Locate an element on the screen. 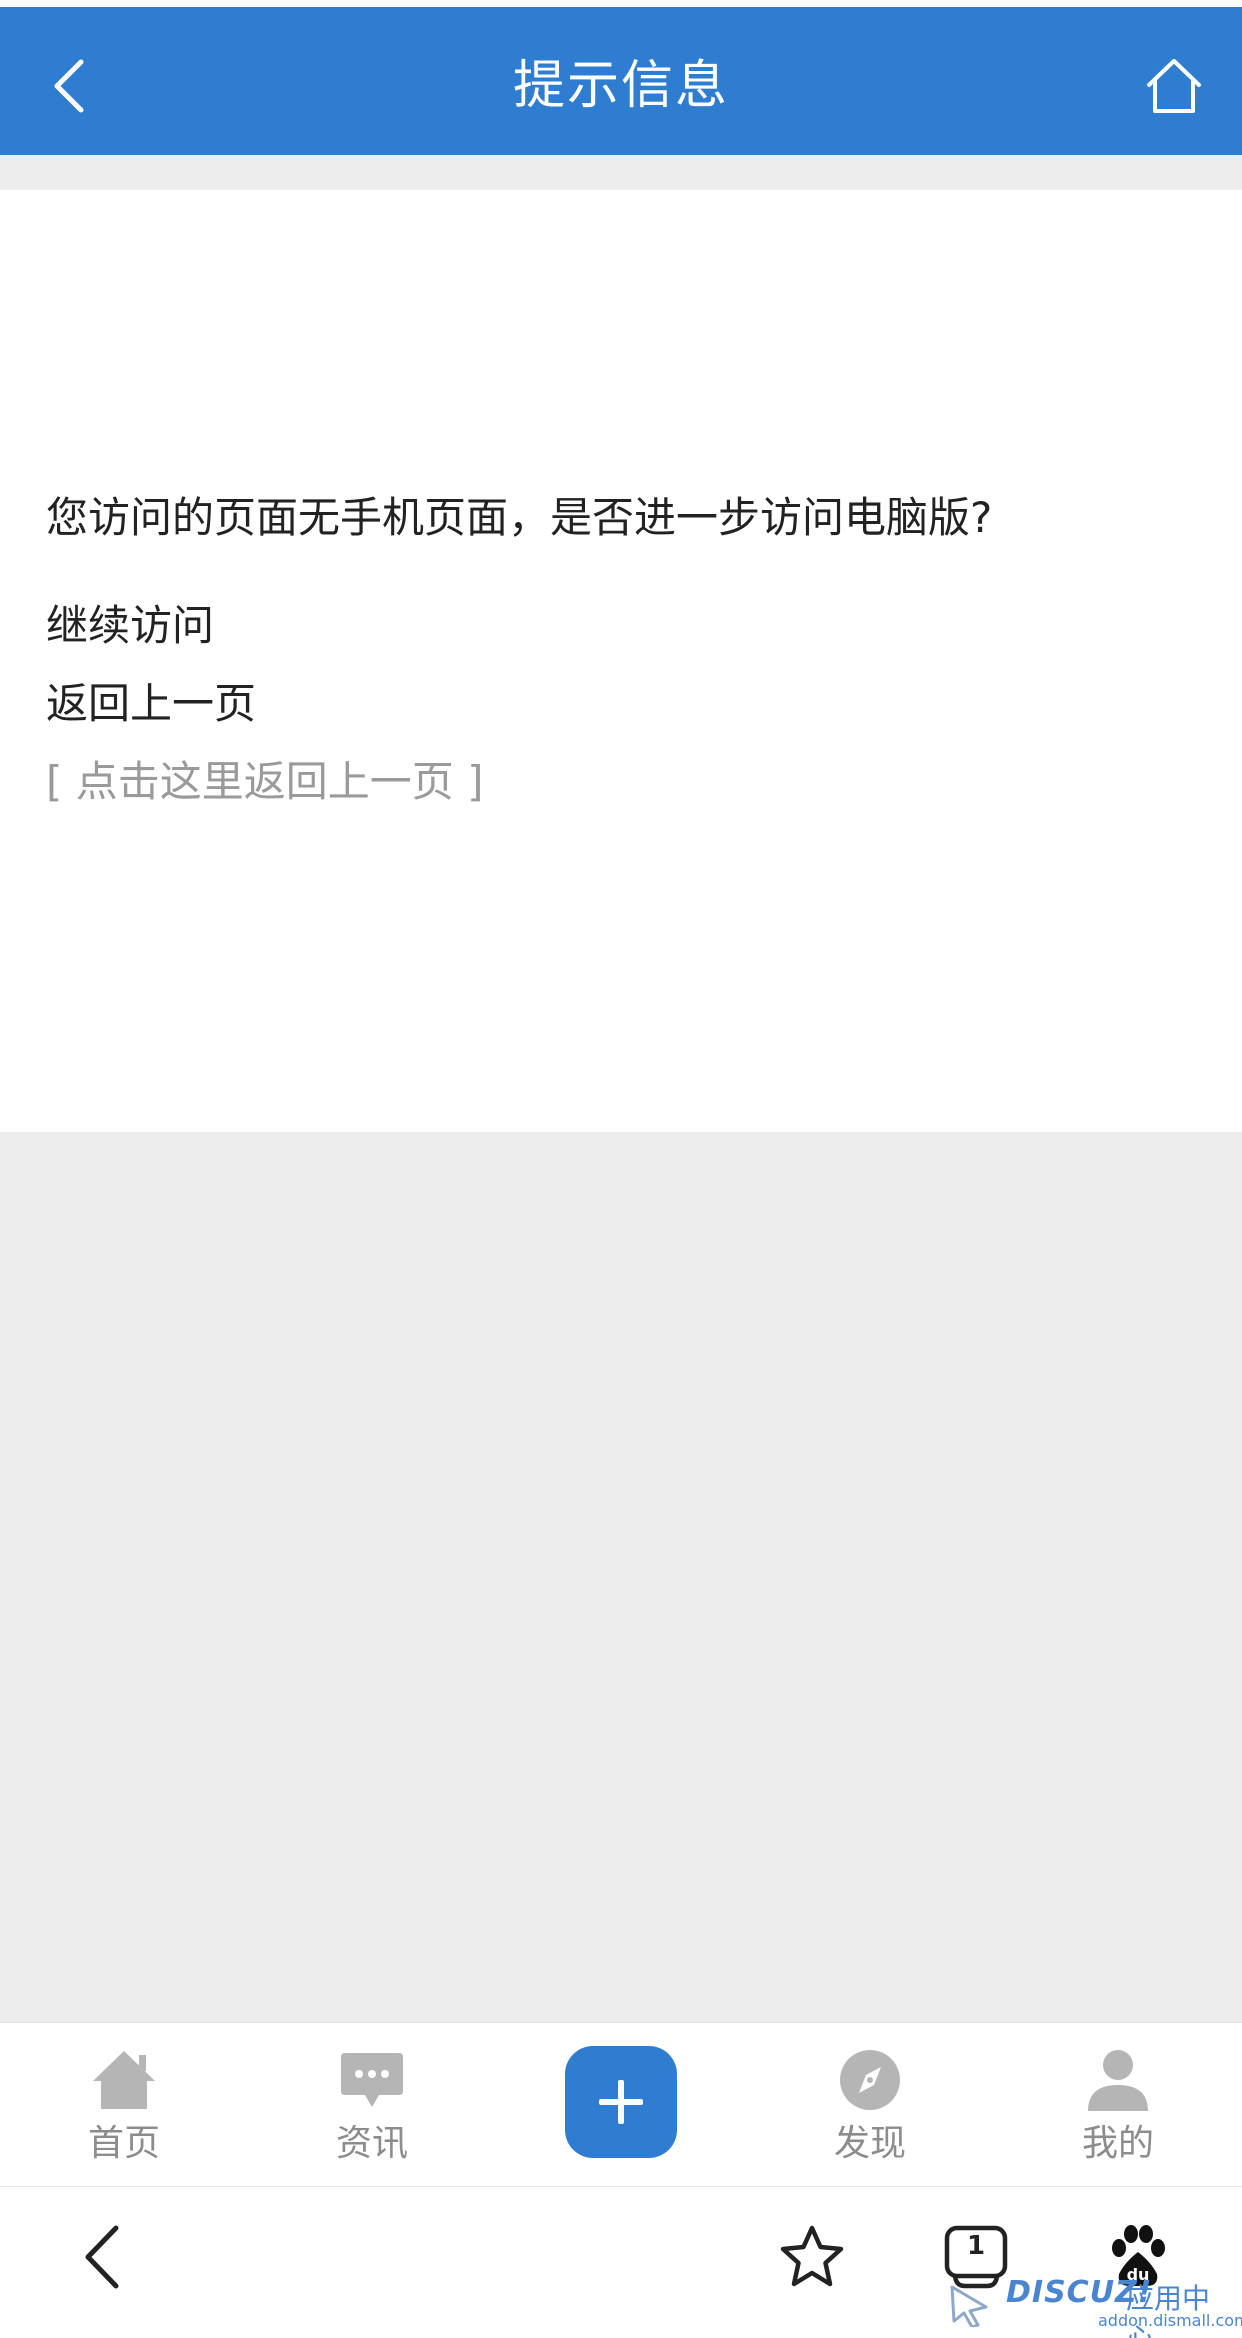 This screenshot has width=1242, height=2338. compass-icon is located at coordinates (870, 2080).